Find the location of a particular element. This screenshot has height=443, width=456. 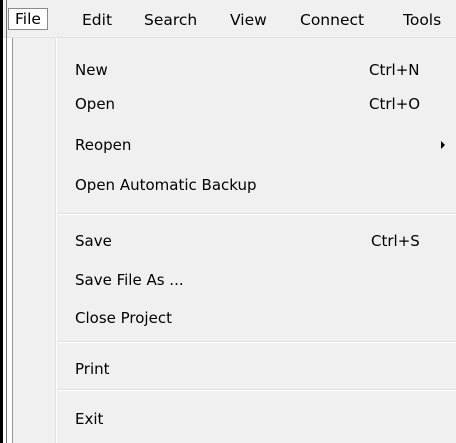

menu-item-shortcut: Ctrl+S is located at coordinates (395, 240).